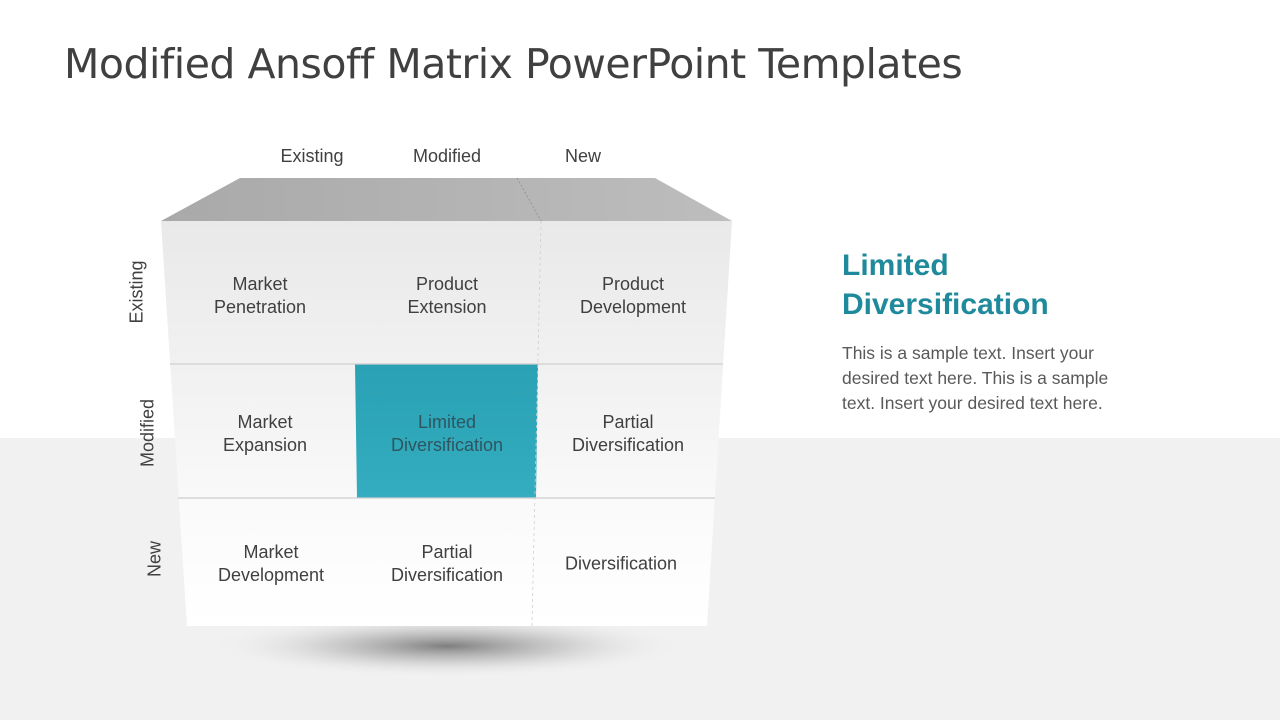 The width and height of the screenshot is (1280, 720). What do you see at coordinates (447, 563) in the screenshot?
I see `cell-partial-diversification-new: Partial Diversification` at bounding box center [447, 563].